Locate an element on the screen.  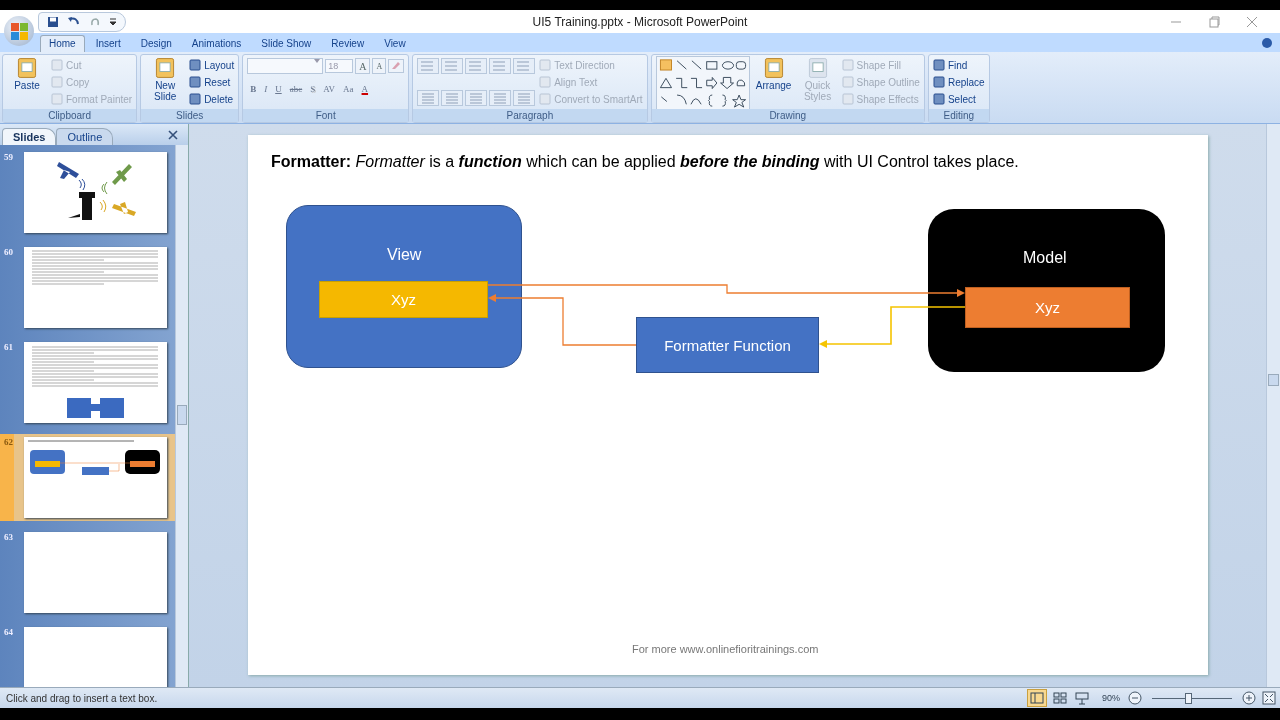
help-icon is located at coordinates (1267, 43).